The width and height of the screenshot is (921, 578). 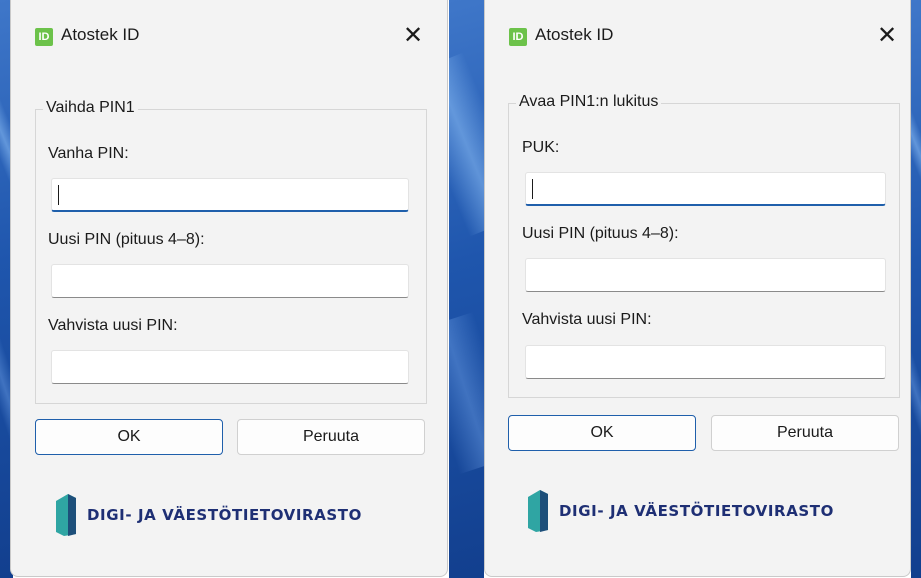 What do you see at coordinates (589, 102) in the screenshot?
I see `group-title: Avaa PIN1:n lukitus` at bounding box center [589, 102].